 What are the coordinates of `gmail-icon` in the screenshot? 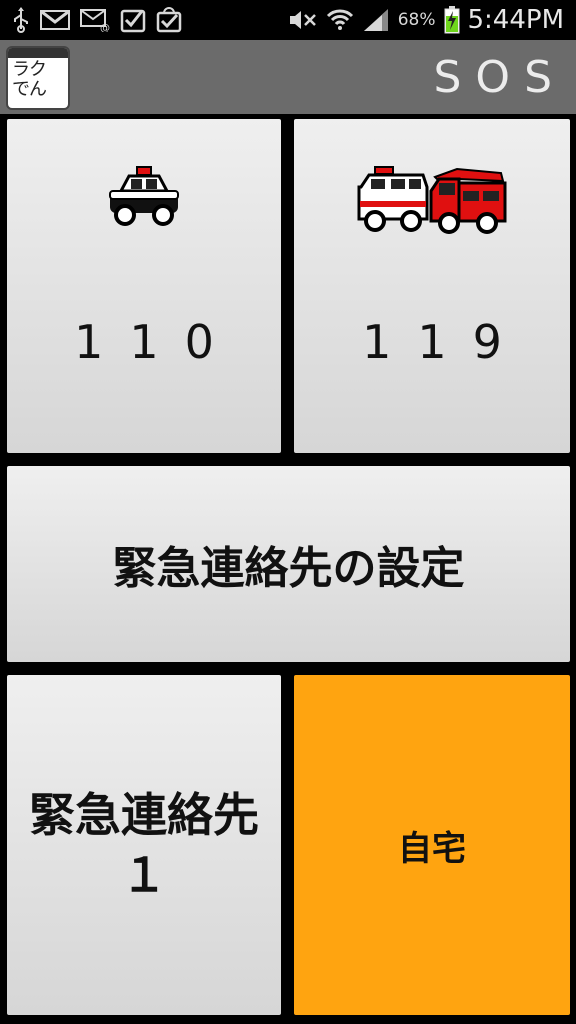 It's located at (55, 20).